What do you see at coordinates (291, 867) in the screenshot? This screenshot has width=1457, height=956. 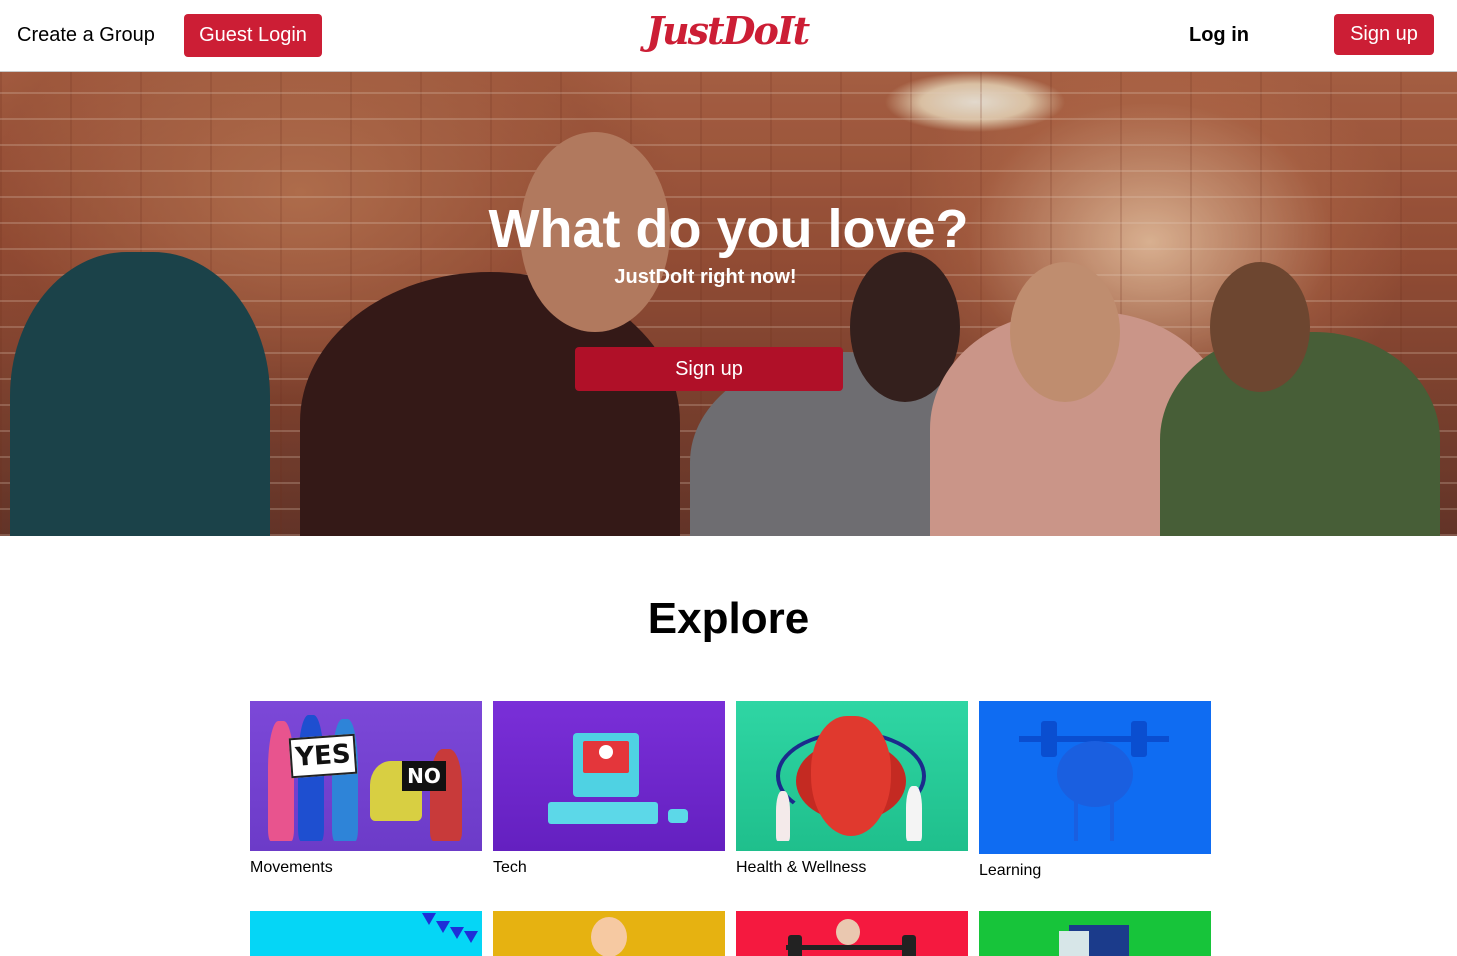 I see `category-label: Movements` at bounding box center [291, 867].